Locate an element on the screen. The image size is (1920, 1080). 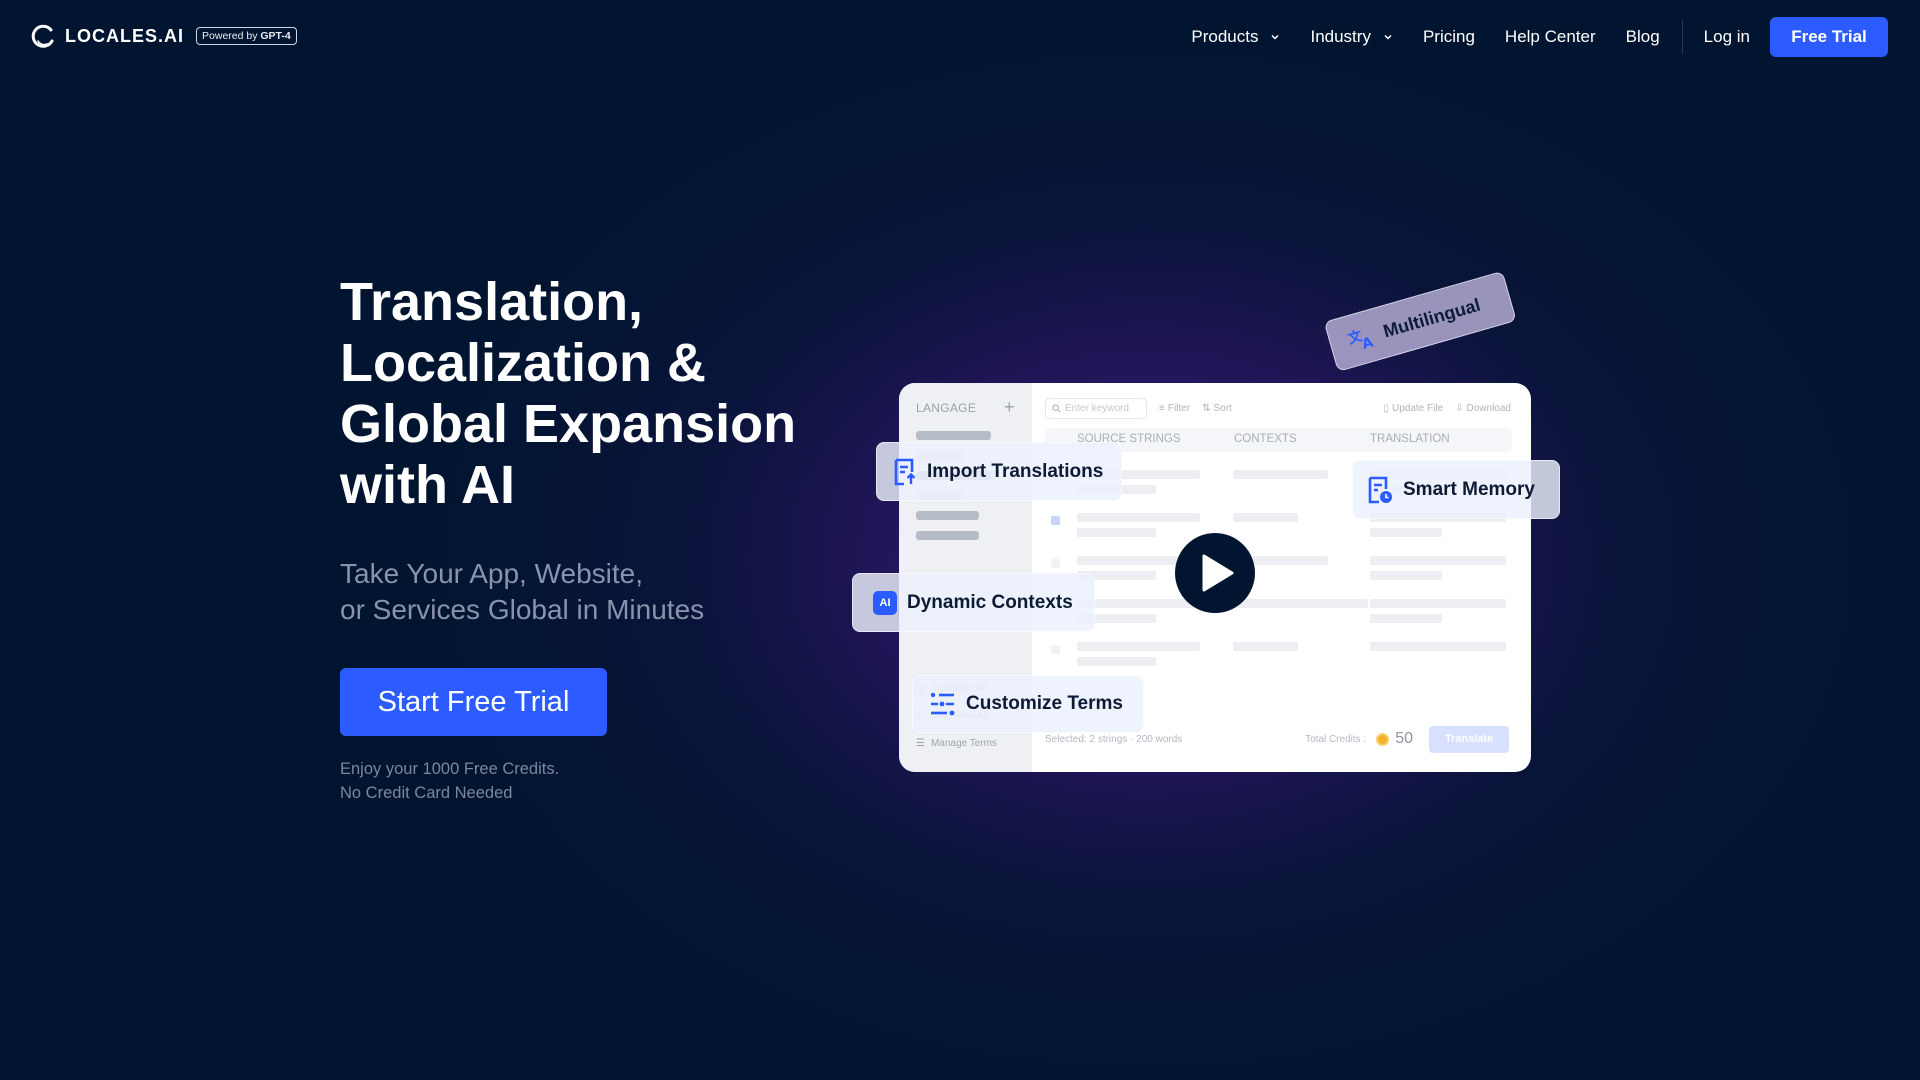
column-translation: TRANSLATION is located at coordinates (1410, 439).